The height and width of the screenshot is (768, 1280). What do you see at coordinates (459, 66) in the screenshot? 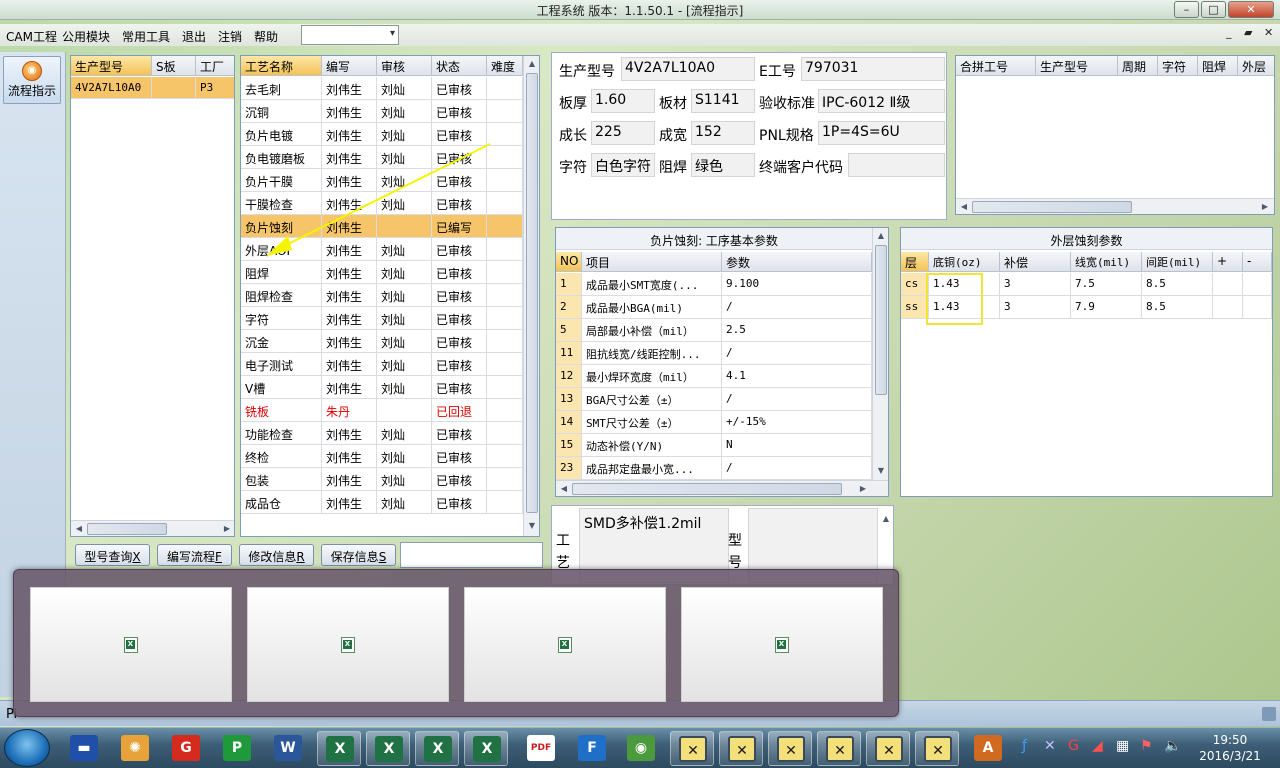
I see `col-header-status: 状态` at bounding box center [459, 66].